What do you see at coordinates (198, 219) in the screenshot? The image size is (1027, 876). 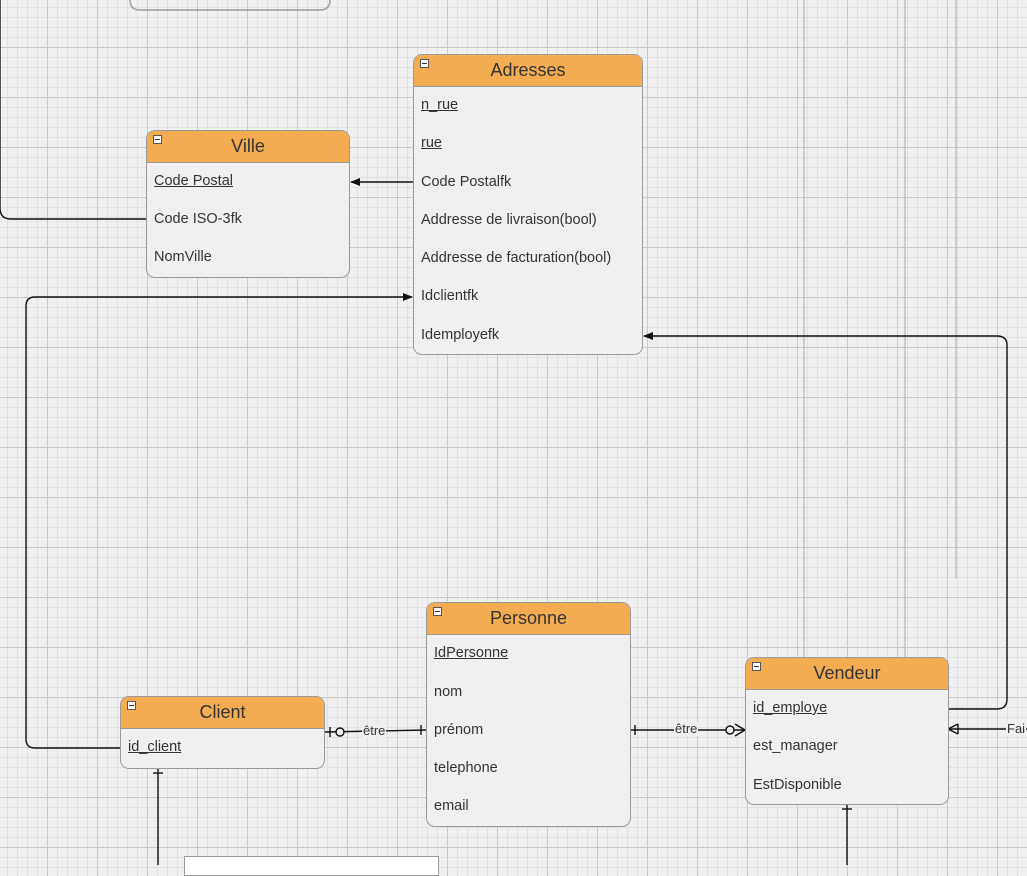 I see `attribute-code-iso: Code ISO-3fk` at bounding box center [198, 219].